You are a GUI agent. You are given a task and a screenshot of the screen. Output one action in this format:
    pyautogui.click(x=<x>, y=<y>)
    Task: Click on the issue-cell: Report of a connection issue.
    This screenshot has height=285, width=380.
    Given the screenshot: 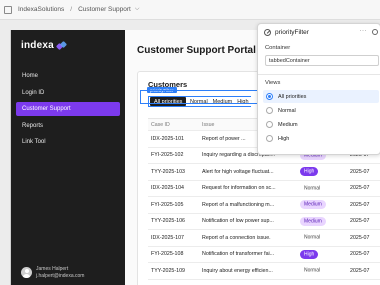 What is the action you would take?
    pyautogui.click(x=236, y=237)
    